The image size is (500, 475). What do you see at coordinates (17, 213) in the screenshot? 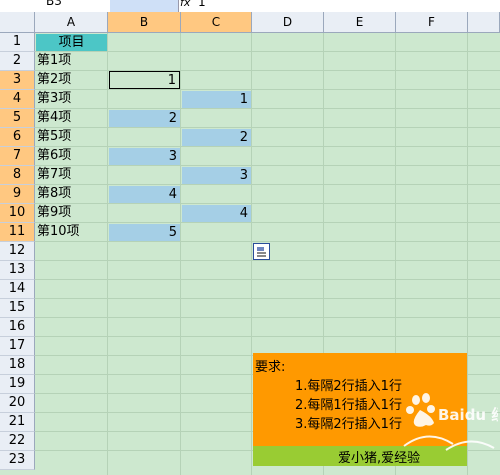
I see `row-header-10: 10` at bounding box center [17, 213].